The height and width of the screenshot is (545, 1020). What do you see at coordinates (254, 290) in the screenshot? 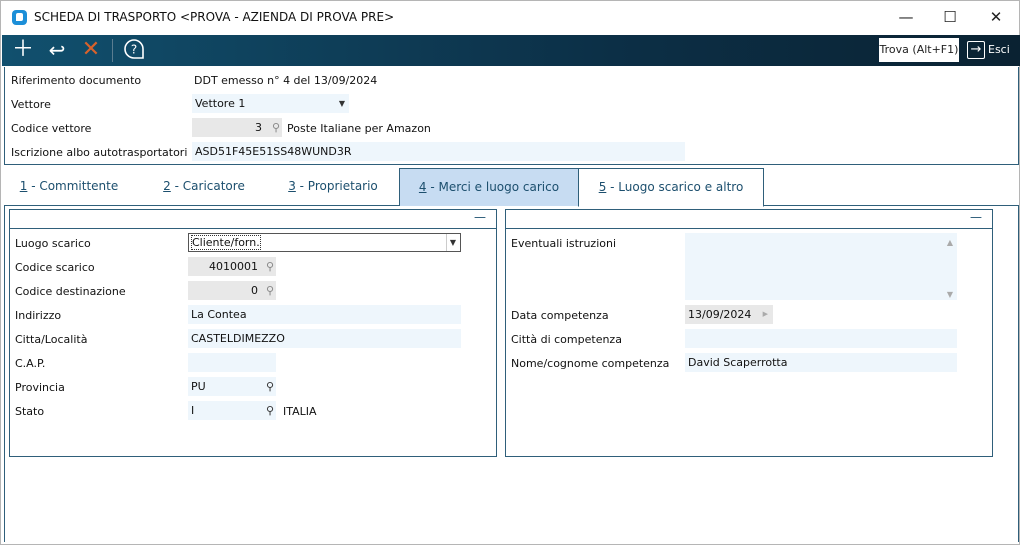
I see `codice-destinazione-value: 0` at bounding box center [254, 290].